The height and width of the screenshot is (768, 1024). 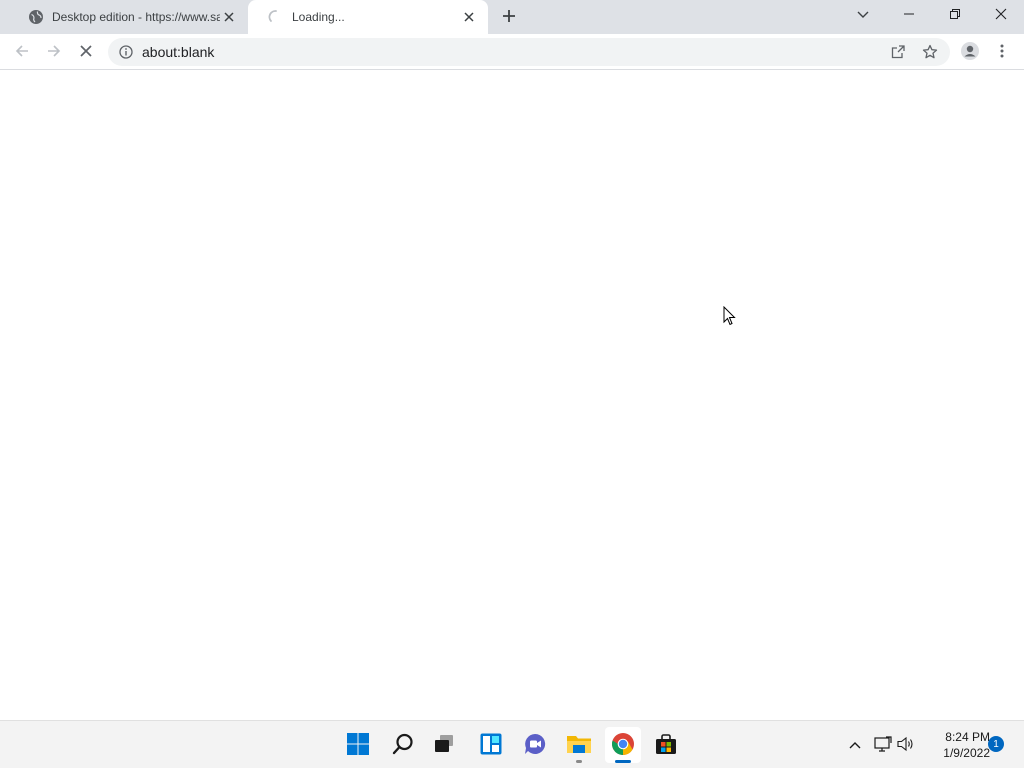 I want to click on notification-badge: 1, so click(x=996, y=744).